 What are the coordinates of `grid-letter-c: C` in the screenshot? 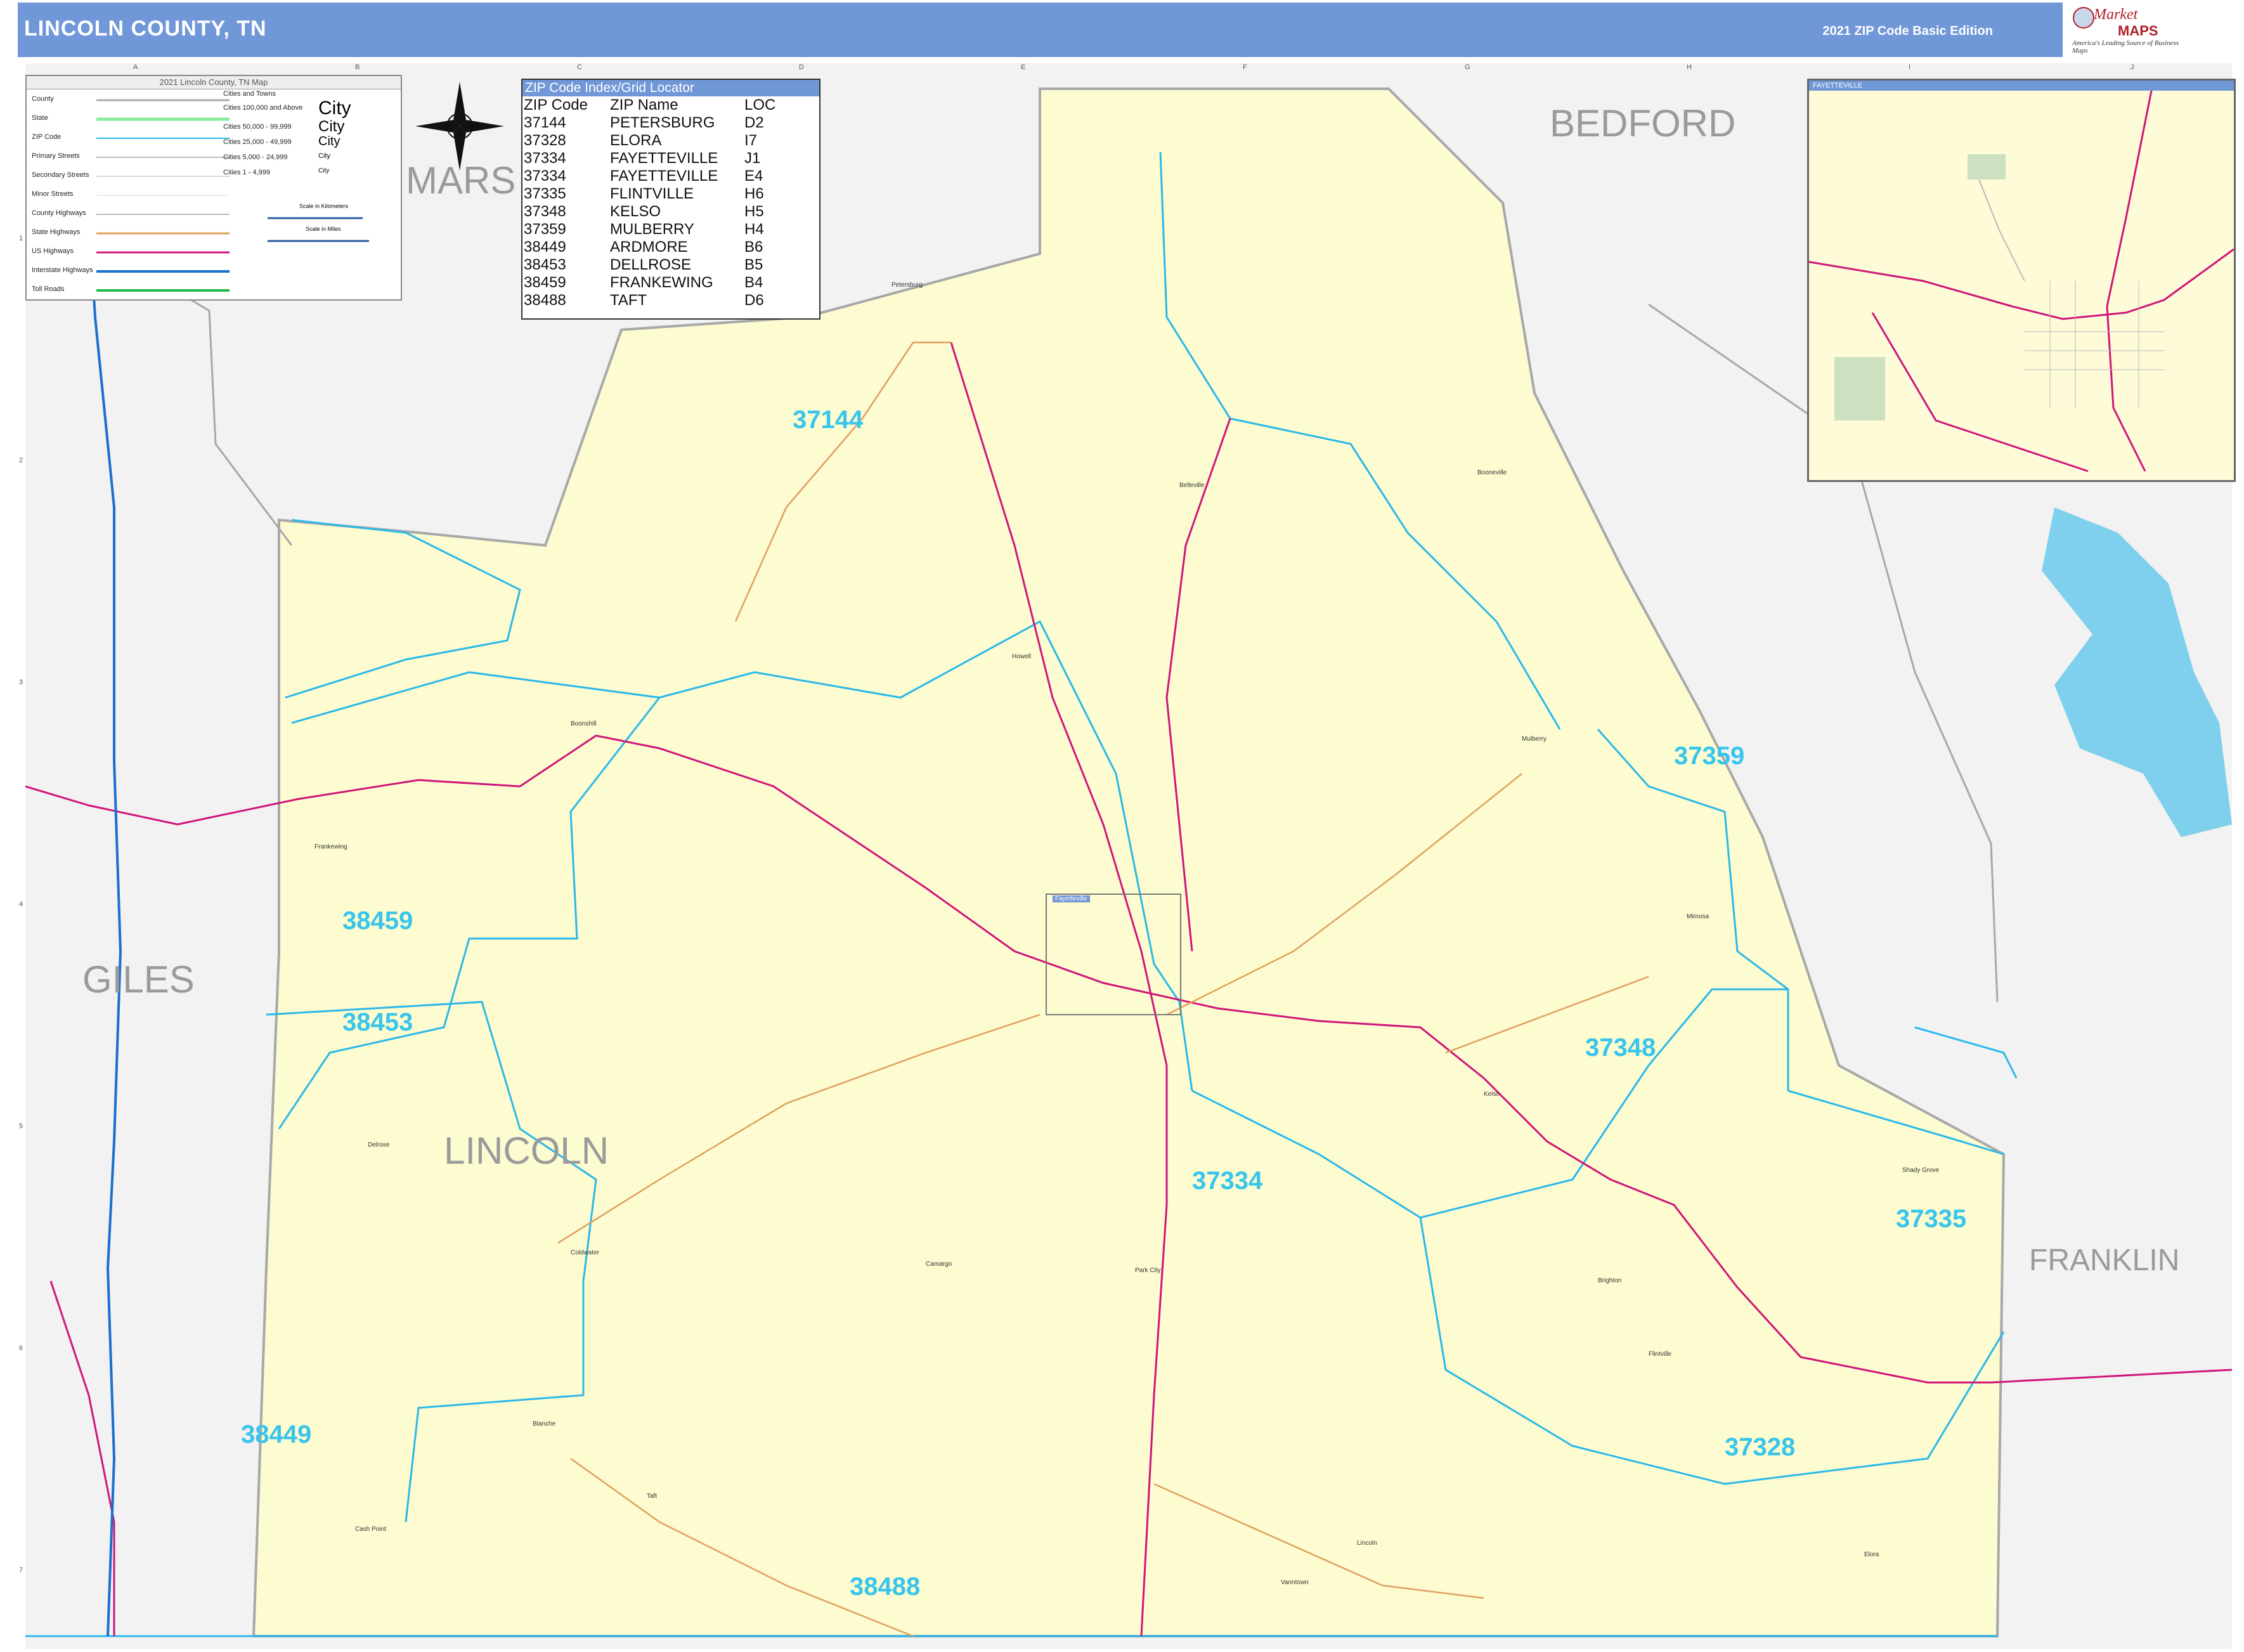 It's located at (579, 67).